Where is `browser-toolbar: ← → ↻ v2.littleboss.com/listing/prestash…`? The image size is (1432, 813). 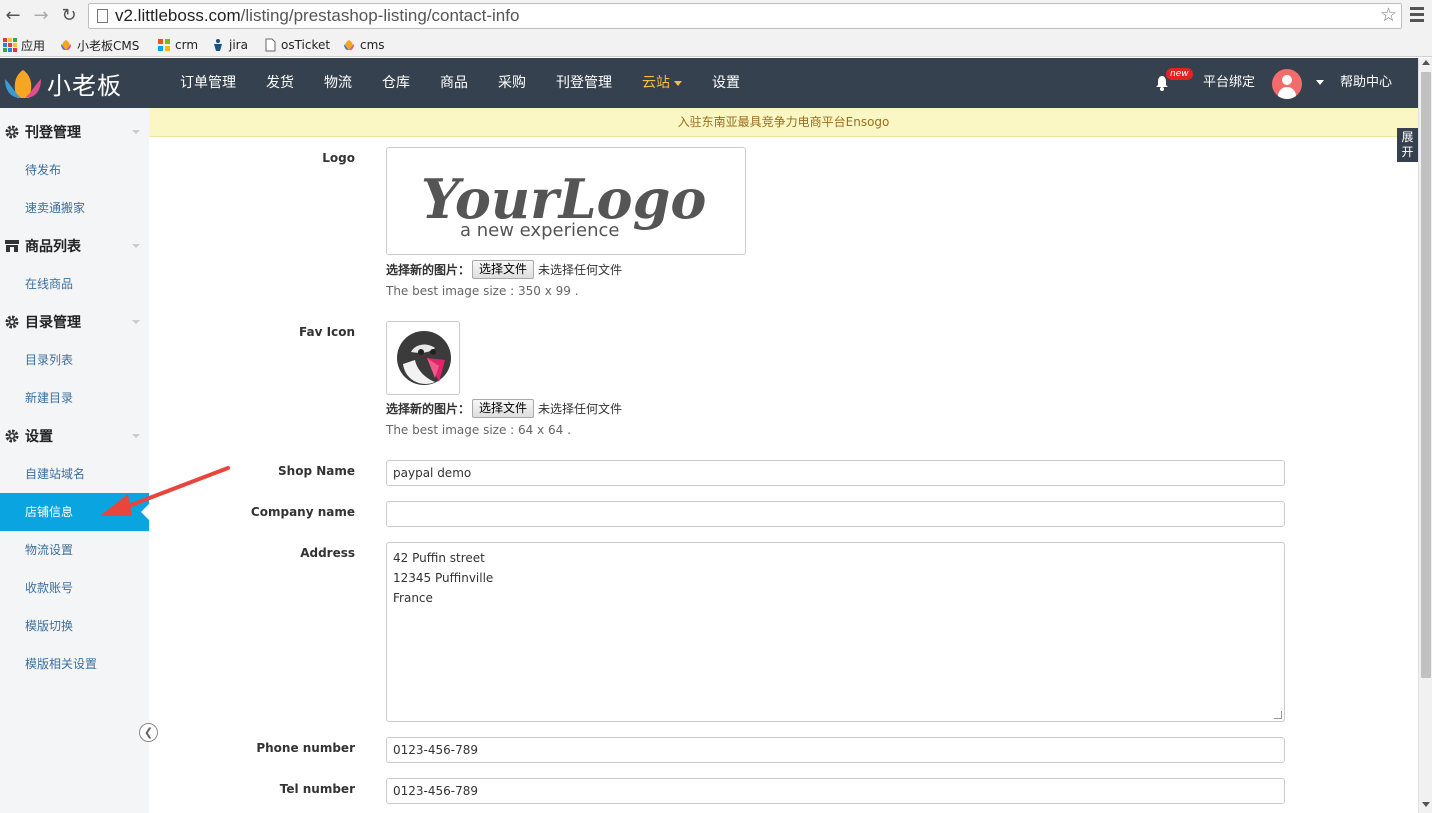 browser-toolbar: ← → ↻ v2.littleboss.com/listing/prestash… is located at coordinates (716, 16).